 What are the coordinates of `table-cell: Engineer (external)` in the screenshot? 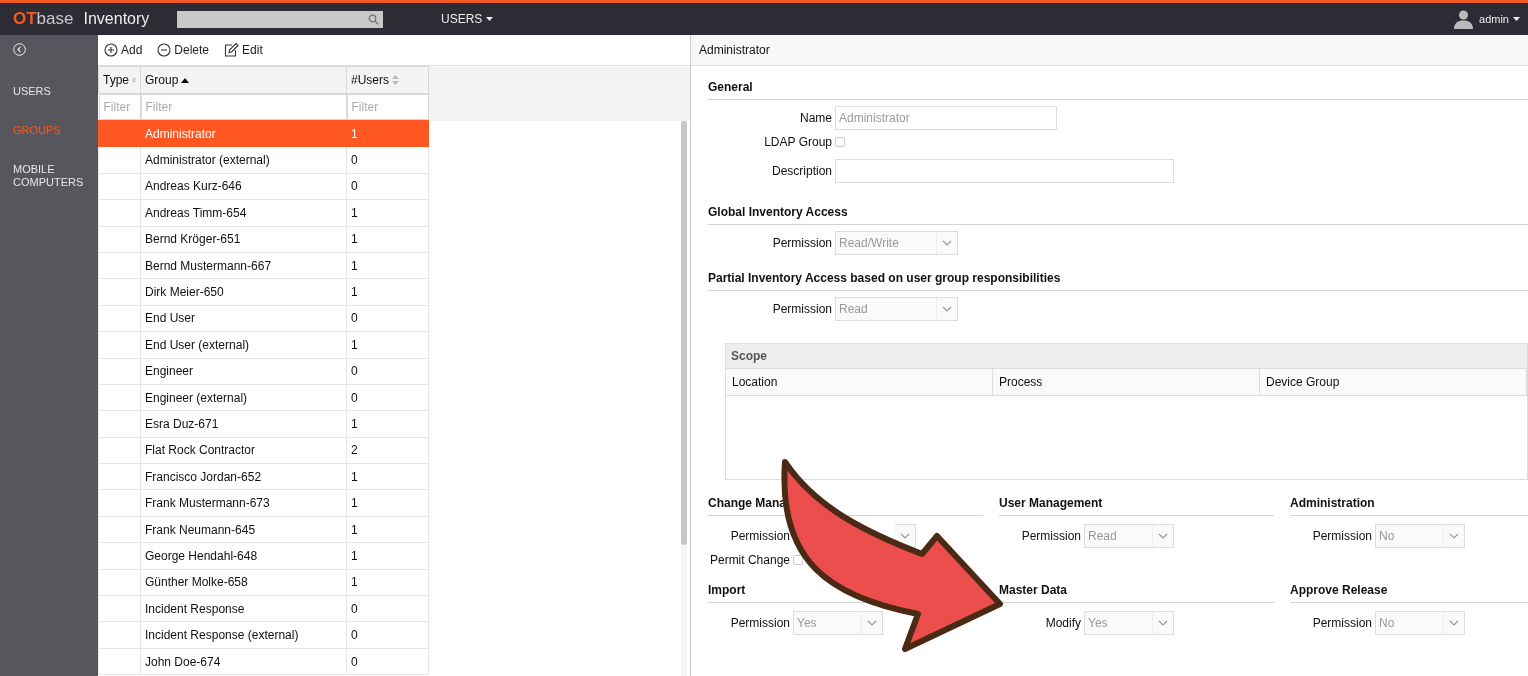 It's located at (243, 397).